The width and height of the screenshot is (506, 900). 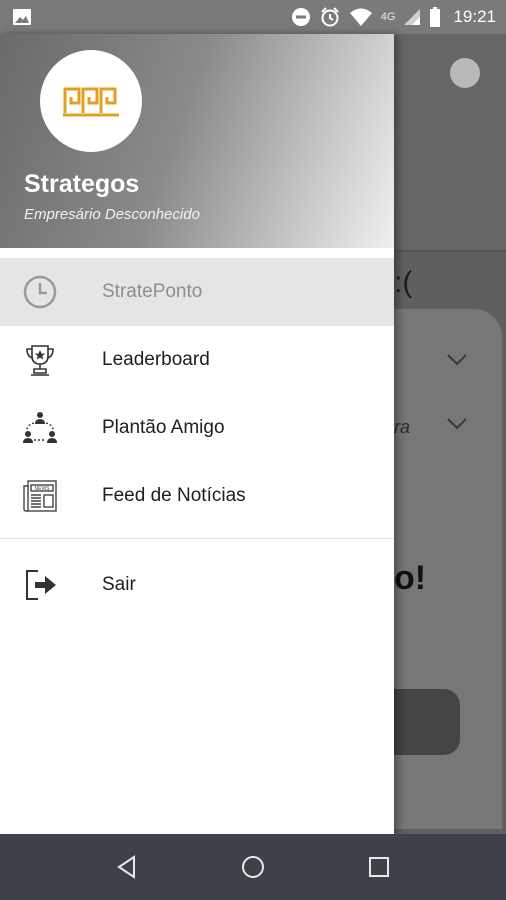 I want to click on app-name: Strategos, so click(x=82, y=184).